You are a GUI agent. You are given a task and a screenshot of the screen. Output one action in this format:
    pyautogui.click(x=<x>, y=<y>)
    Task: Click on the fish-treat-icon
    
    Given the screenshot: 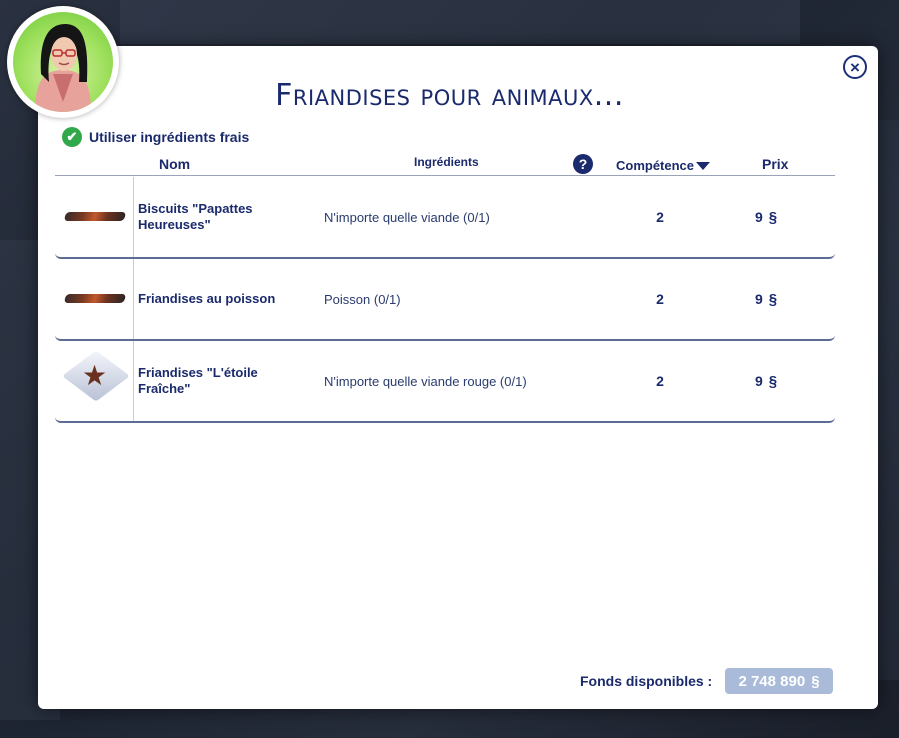 What is the action you would take?
    pyautogui.click(x=95, y=298)
    